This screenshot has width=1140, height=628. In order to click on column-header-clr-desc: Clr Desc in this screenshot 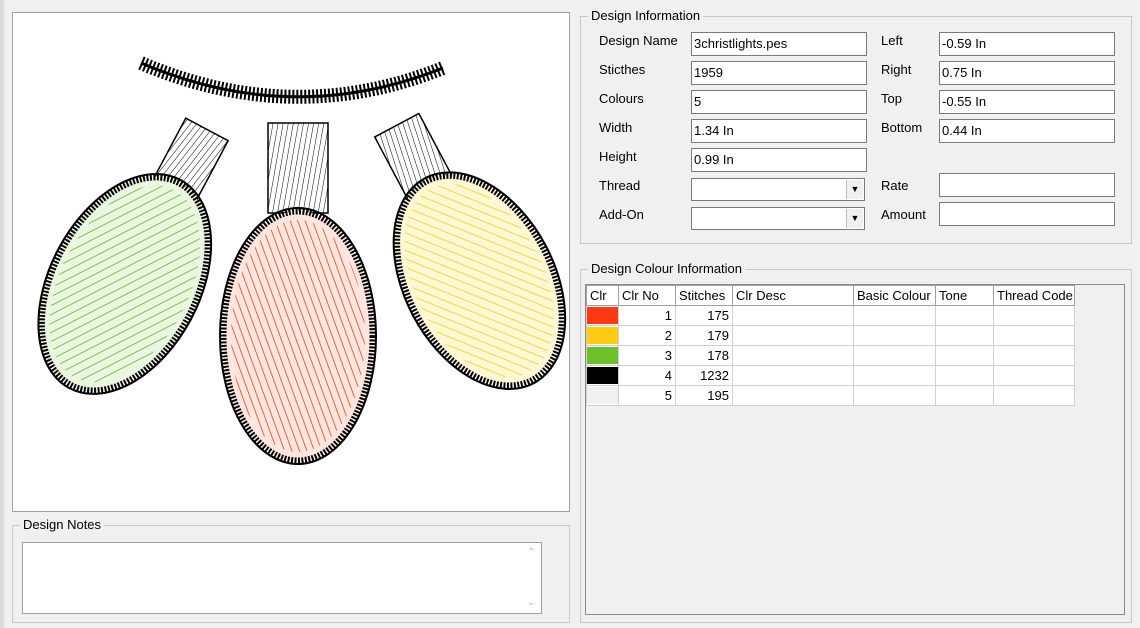, I will do `click(793, 295)`.